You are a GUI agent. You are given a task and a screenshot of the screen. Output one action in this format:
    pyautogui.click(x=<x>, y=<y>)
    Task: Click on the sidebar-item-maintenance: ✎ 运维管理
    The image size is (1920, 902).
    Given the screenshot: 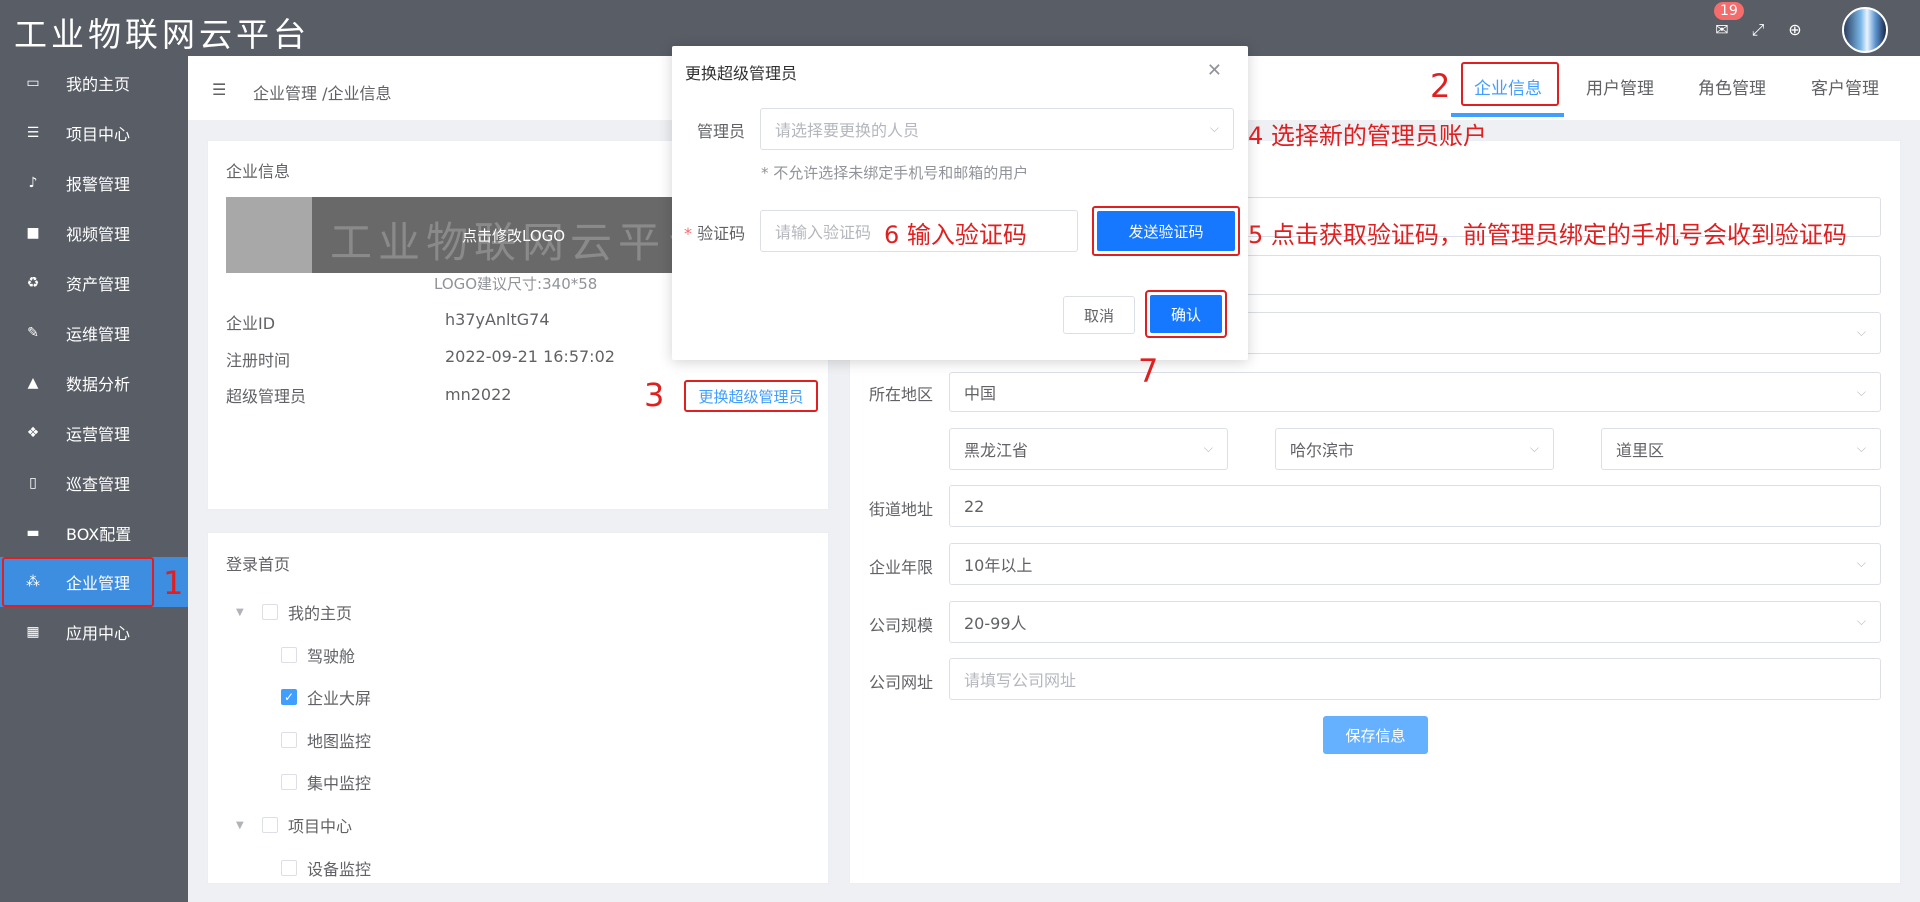 What is the action you would take?
    pyautogui.click(x=94, y=333)
    